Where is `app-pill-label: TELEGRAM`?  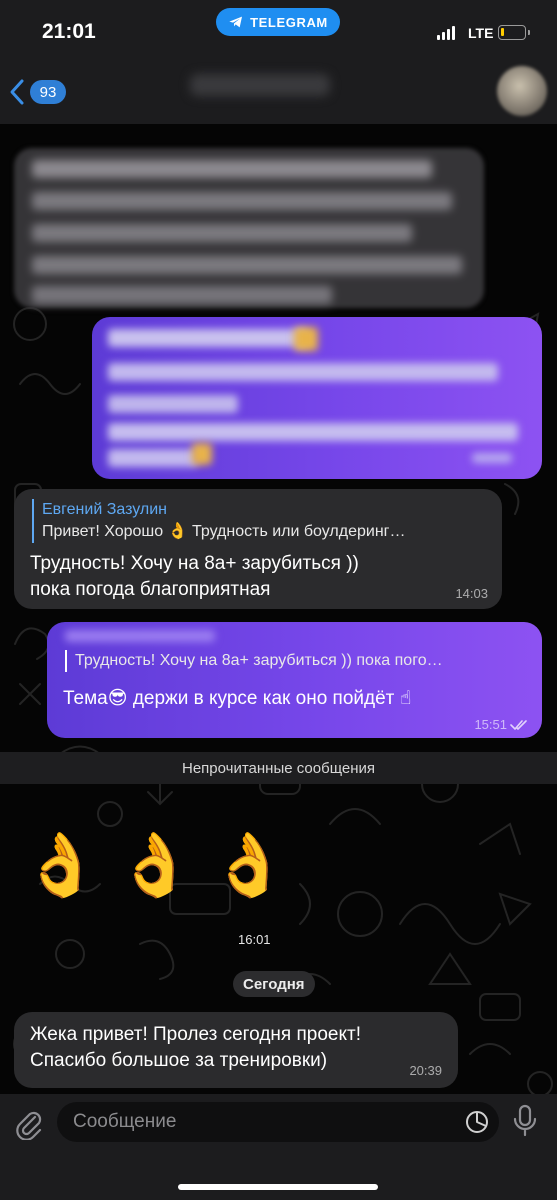
app-pill-label: TELEGRAM is located at coordinates (289, 22).